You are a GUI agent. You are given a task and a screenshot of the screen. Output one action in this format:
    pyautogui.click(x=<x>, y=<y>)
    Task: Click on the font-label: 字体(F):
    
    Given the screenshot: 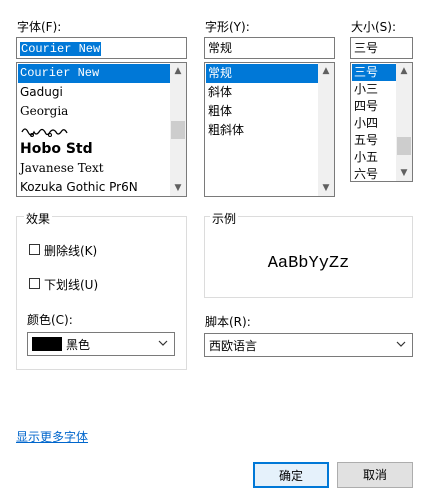 What is the action you would take?
    pyautogui.click(x=39, y=27)
    